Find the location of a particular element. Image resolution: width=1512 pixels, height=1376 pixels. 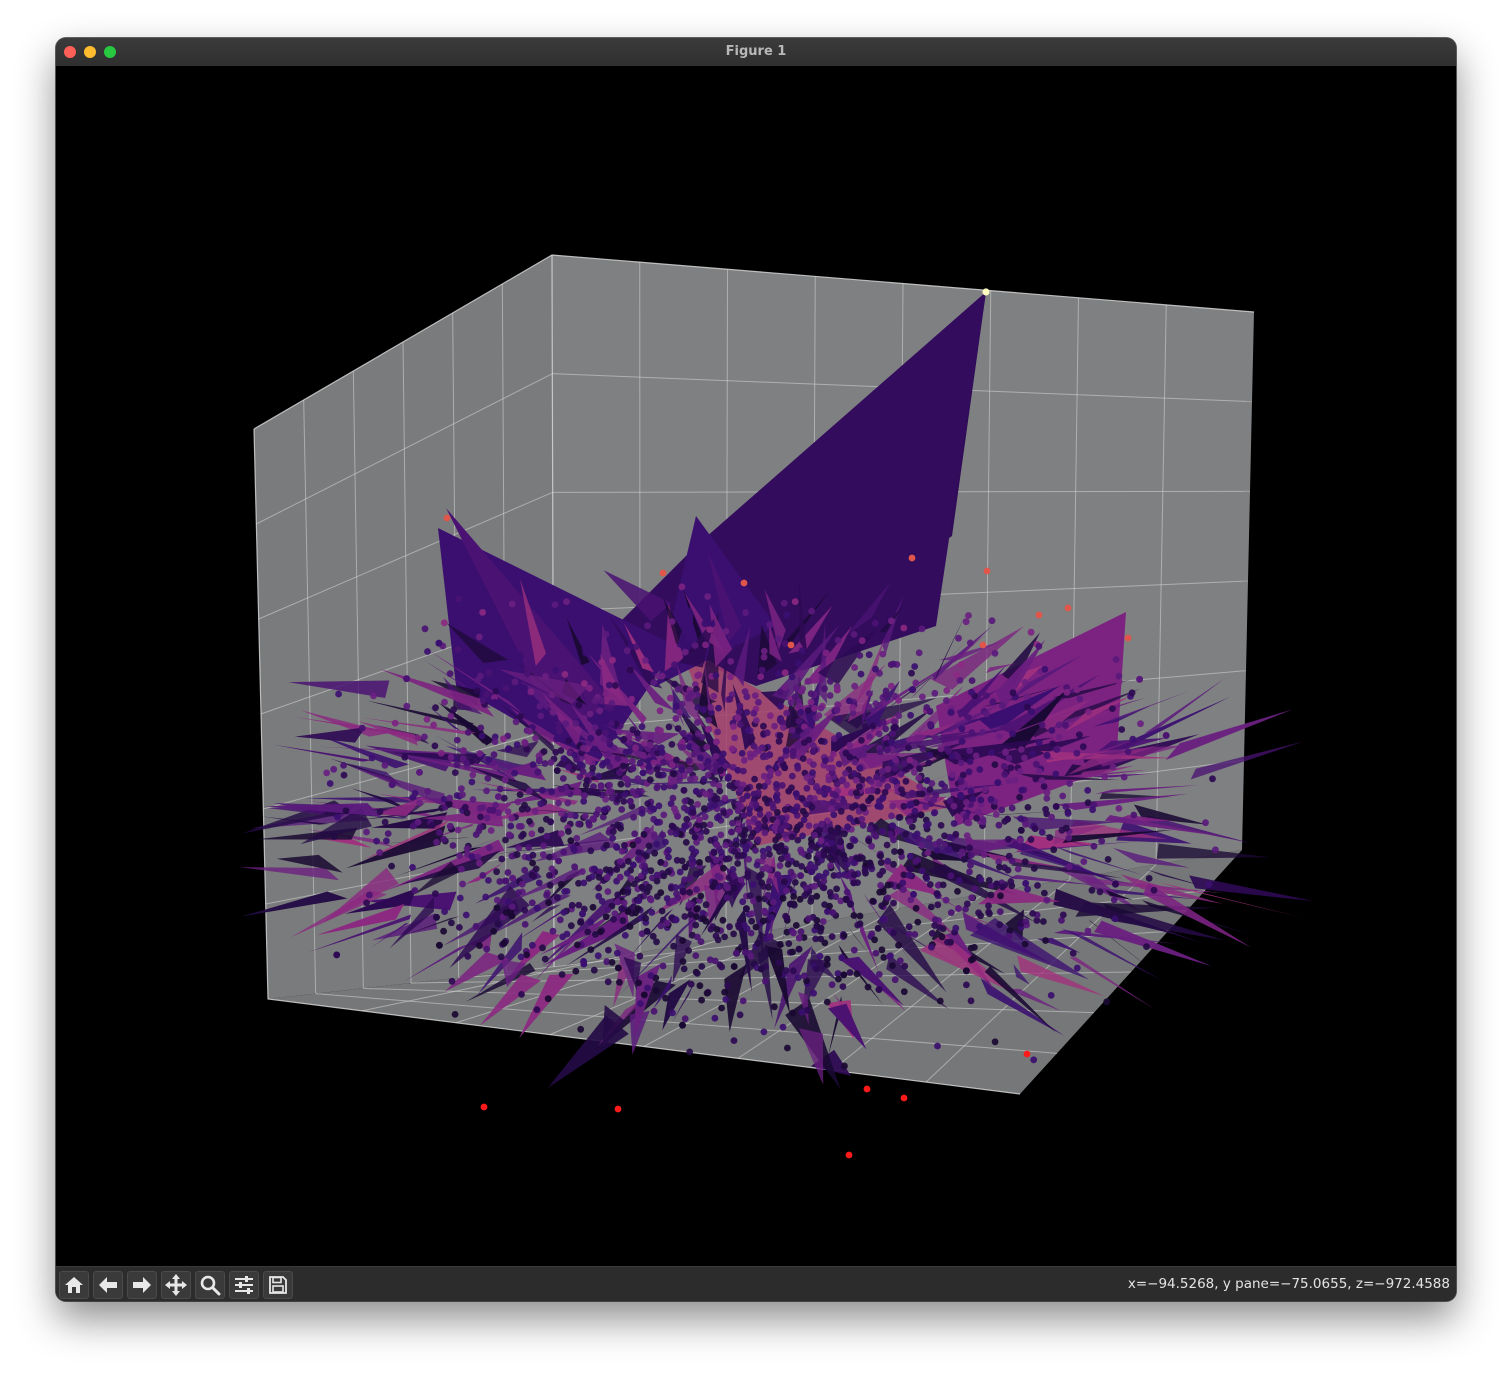

pan-button is located at coordinates (176, 1285).